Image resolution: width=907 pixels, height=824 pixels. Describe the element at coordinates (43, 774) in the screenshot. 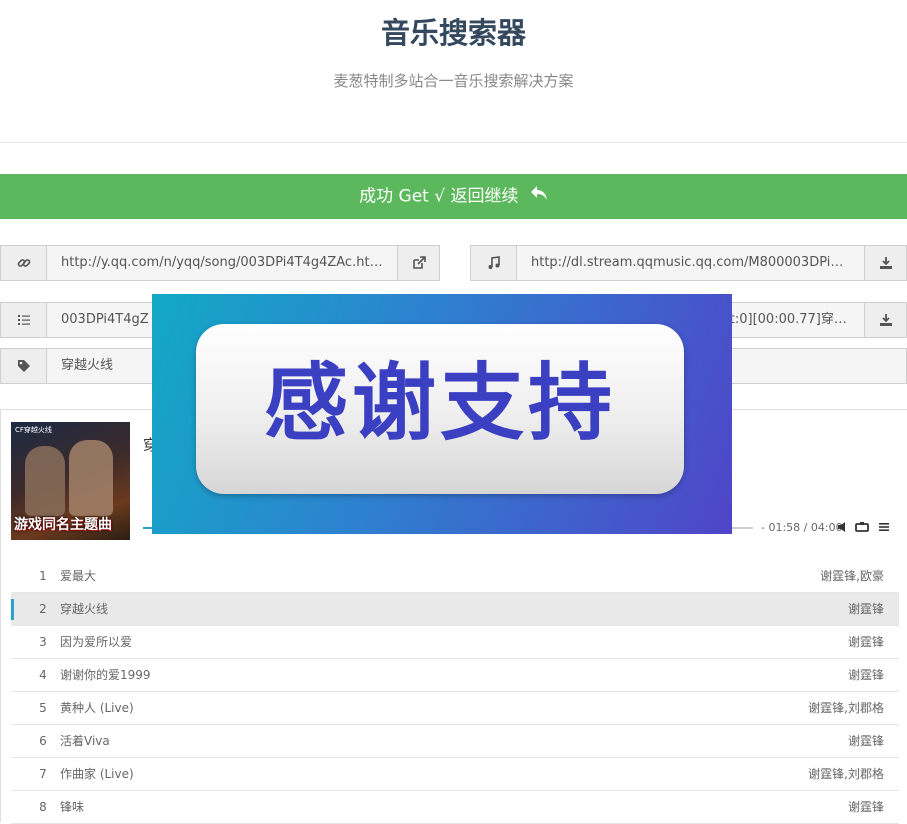

I see `track-number: 7` at that location.